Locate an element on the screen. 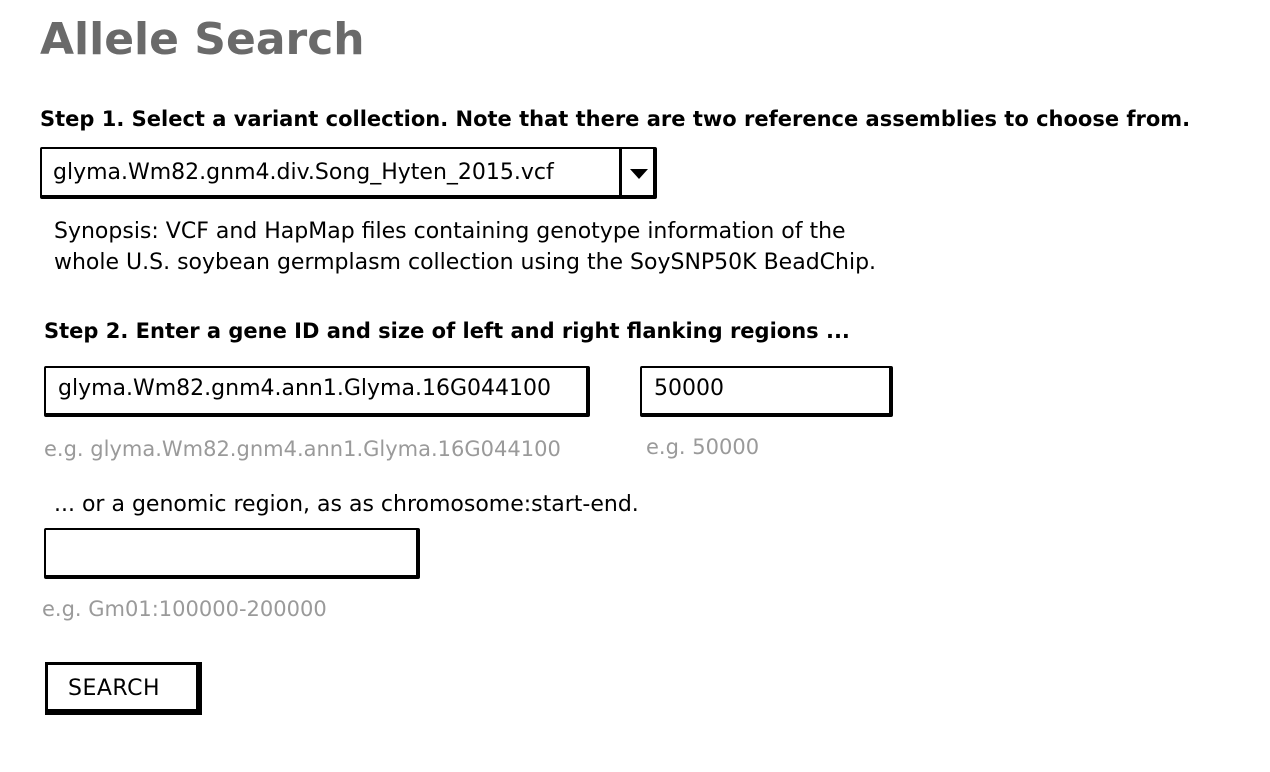 Image resolution: width=1270 pixels, height=772 pixels. gene-id-input: glyma.Wm82.gnm4.ann1.Glyma.16G044100 is located at coordinates (317, 391).